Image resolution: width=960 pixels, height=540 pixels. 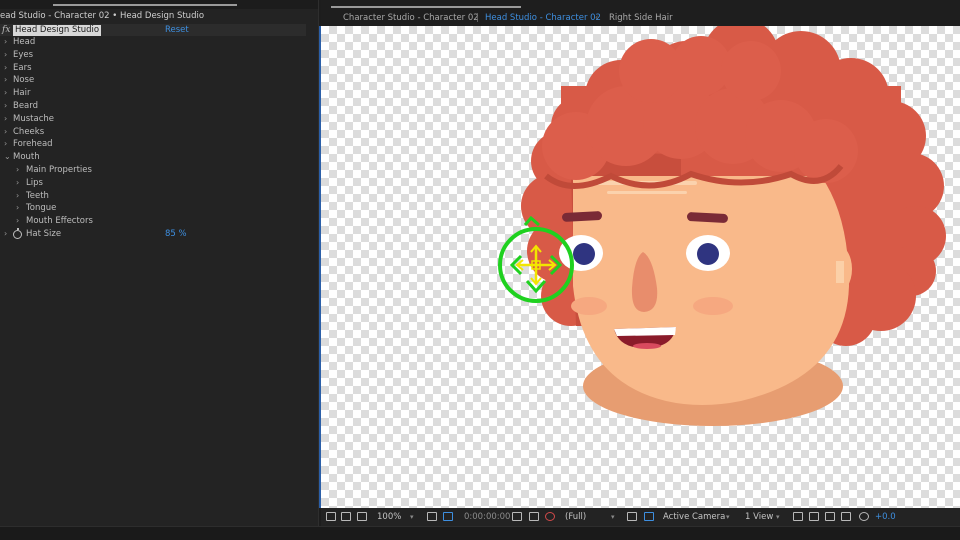 I want to click on color-channel-icon, so click(x=550, y=516).